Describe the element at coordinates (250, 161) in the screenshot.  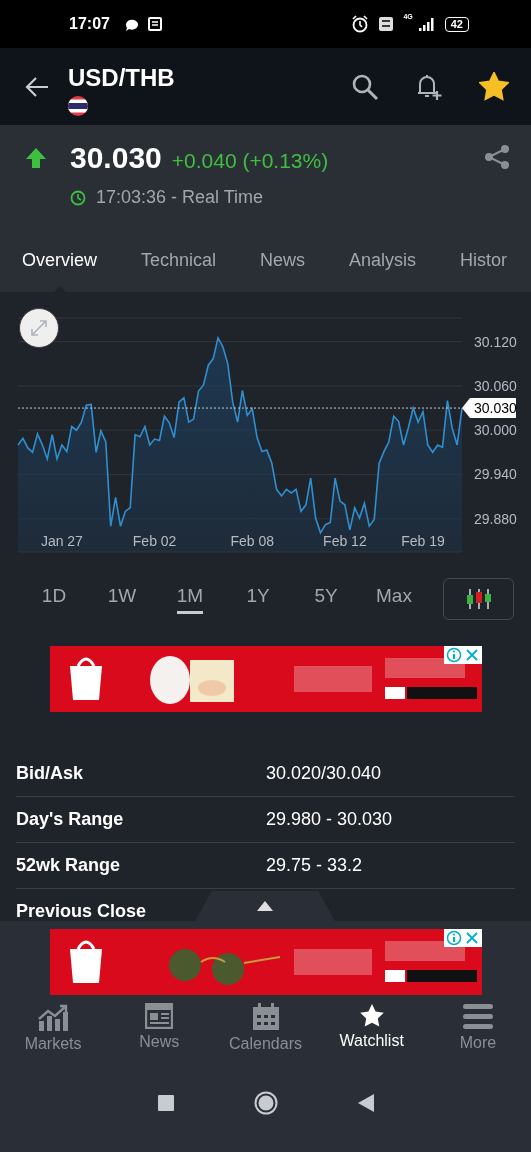
I see `price-change: +0.040 (+0.13%)` at that location.